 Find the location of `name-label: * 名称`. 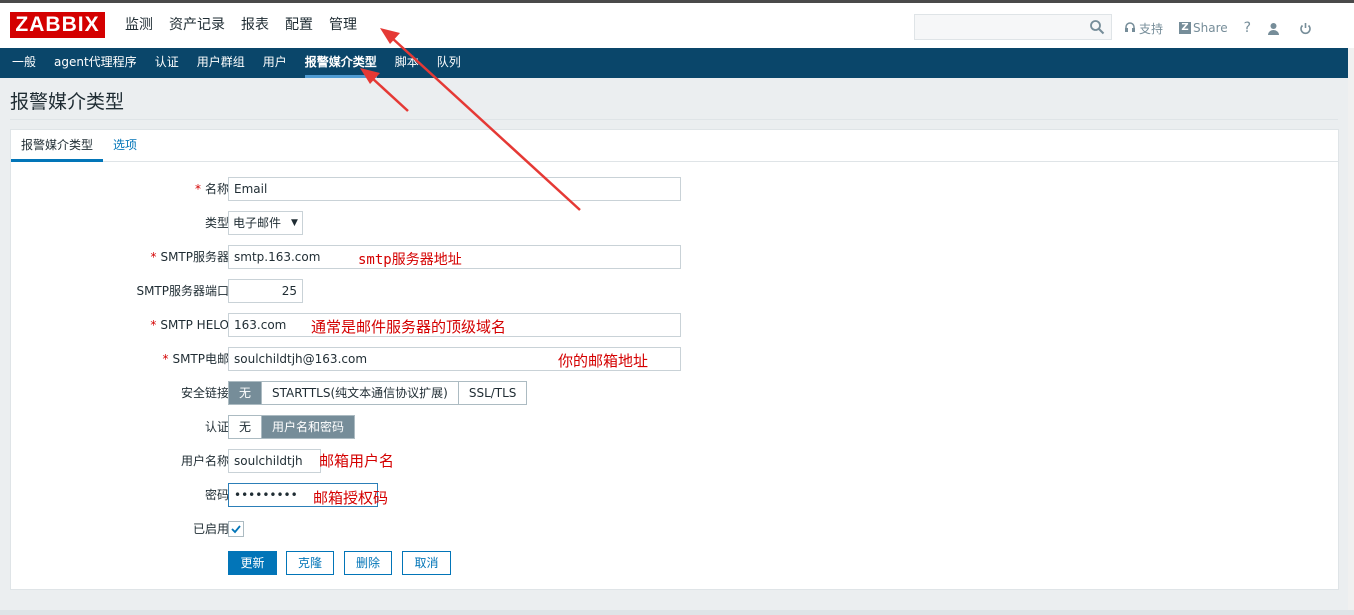

name-label: * 名称 is located at coordinates (211, 189).